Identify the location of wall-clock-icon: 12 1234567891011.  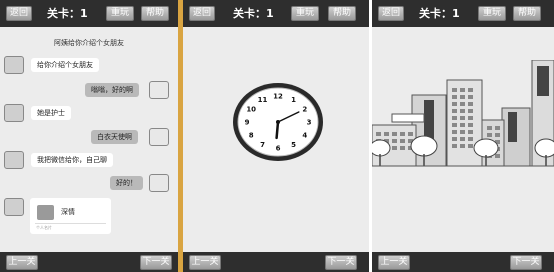
(278, 122).